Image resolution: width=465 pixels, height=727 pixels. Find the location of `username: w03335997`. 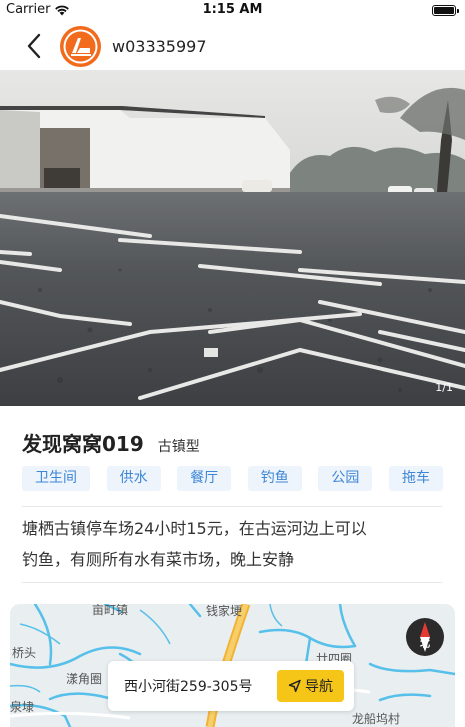

username: w03335997 is located at coordinates (159, 46).